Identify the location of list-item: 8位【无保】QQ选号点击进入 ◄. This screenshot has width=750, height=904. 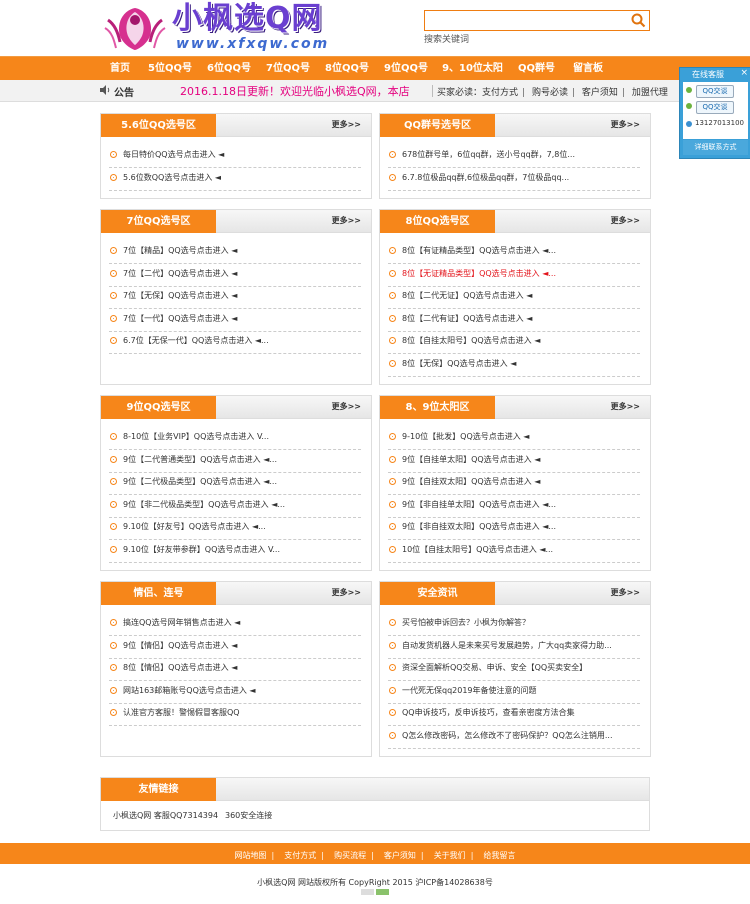
(514, 365).